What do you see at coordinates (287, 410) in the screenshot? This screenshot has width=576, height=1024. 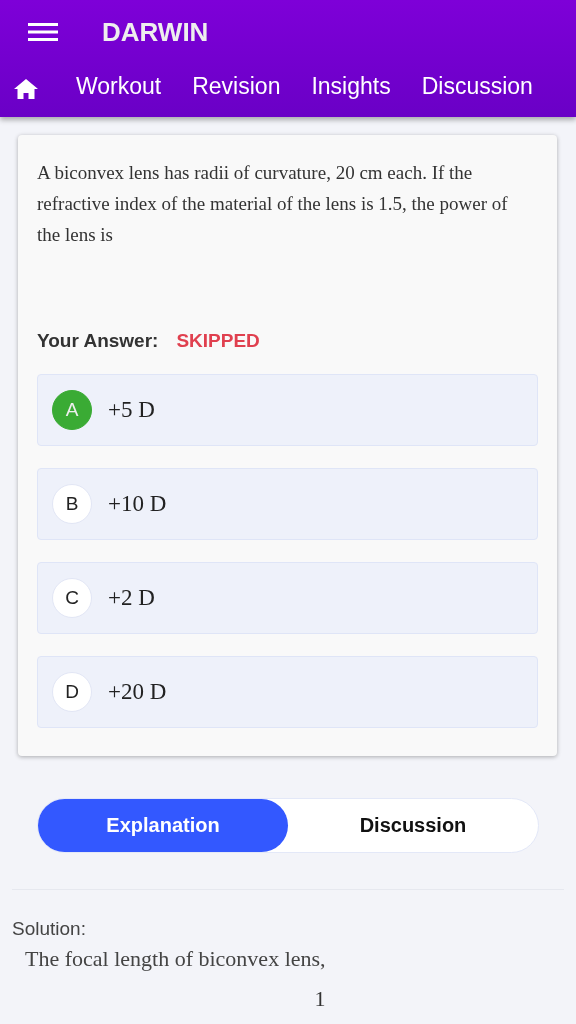 I see `answer-option: A +5 D` at bounding box center [287, 410].